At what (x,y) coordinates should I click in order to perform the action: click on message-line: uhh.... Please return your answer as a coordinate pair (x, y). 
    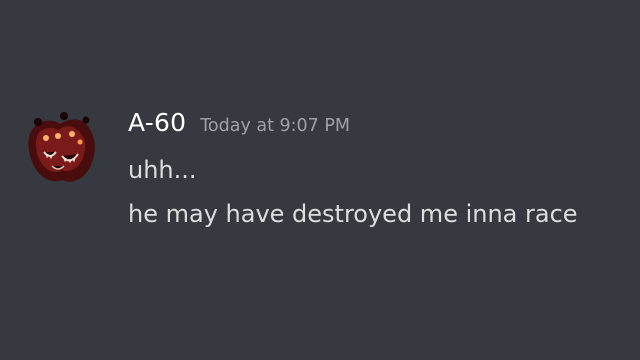
    Looking at the image, I should click on (162, 170).